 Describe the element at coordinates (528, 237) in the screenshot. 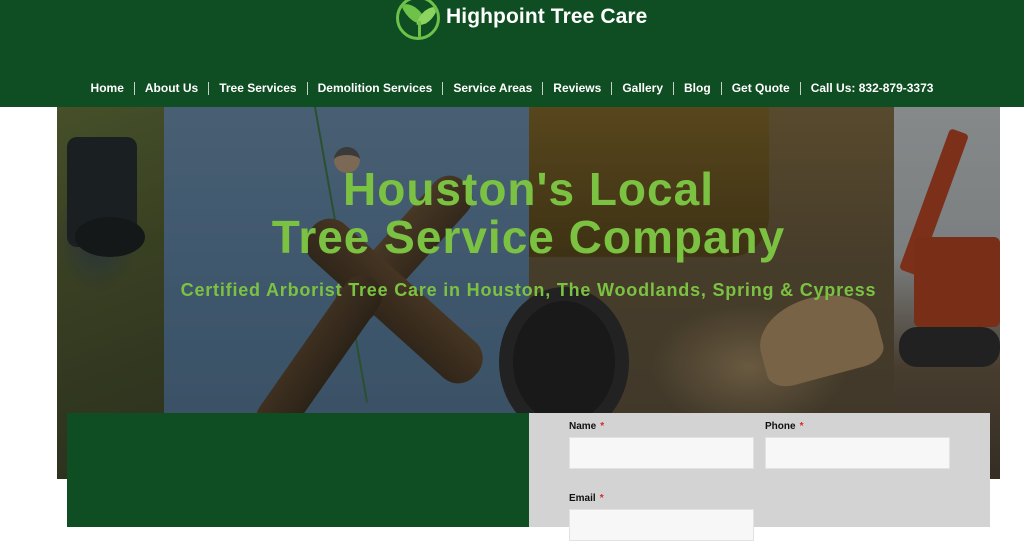

I see `hero-title-line-2: Tree Service Company` at that location.